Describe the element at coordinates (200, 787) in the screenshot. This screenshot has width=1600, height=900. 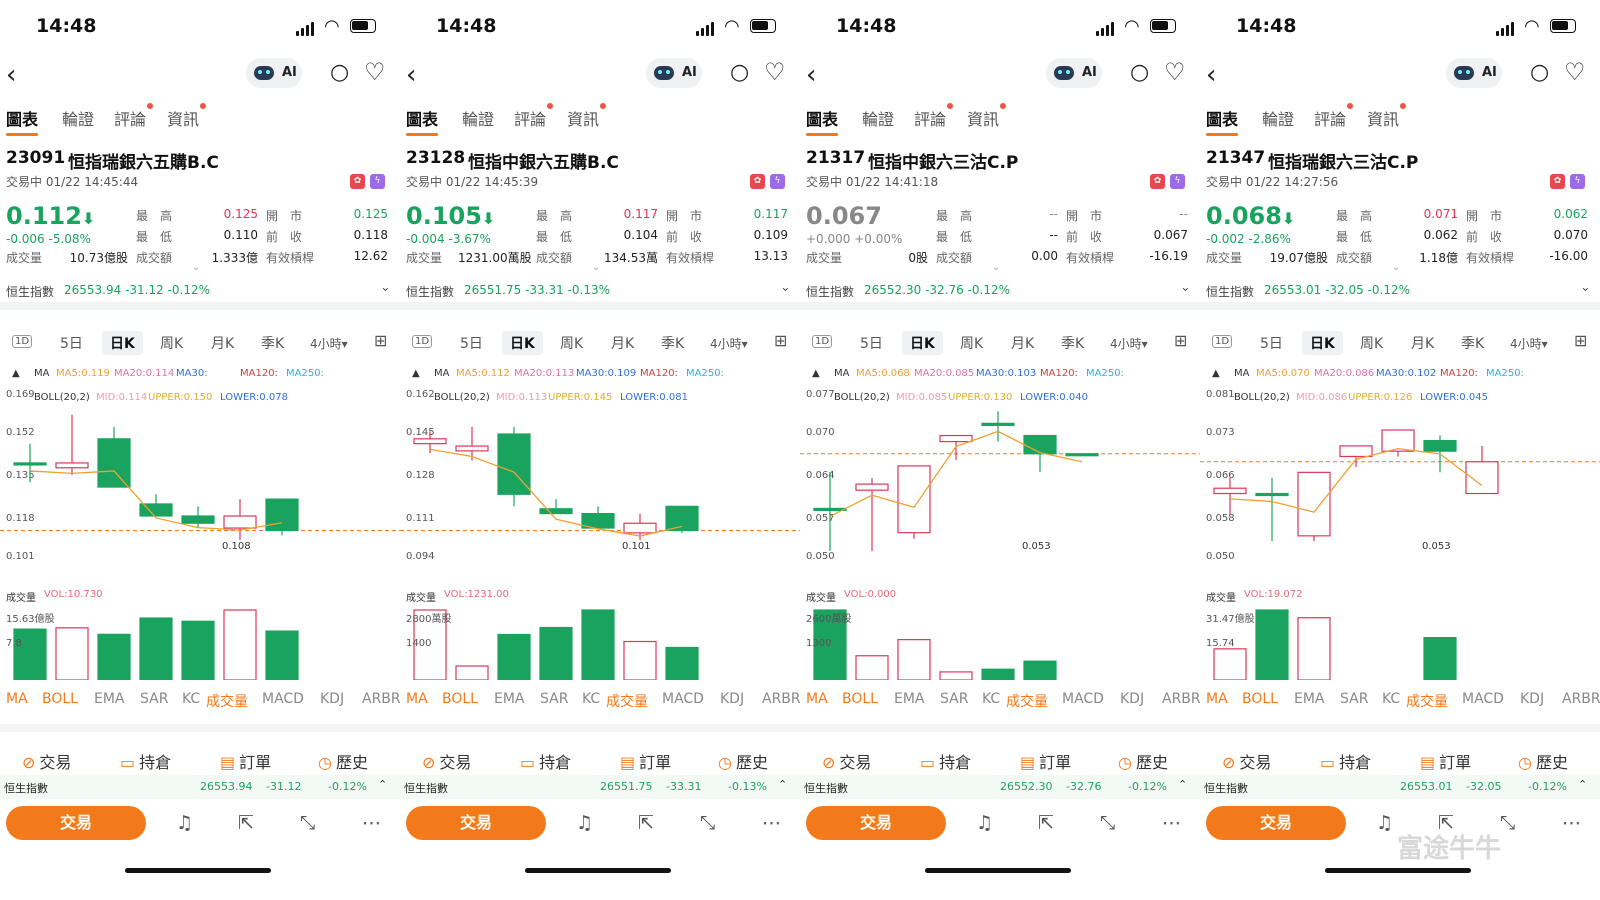
I see `index-ticker-bar: 恒生指數 26553.94 -31.12 -0.12% ⌃` at that location.